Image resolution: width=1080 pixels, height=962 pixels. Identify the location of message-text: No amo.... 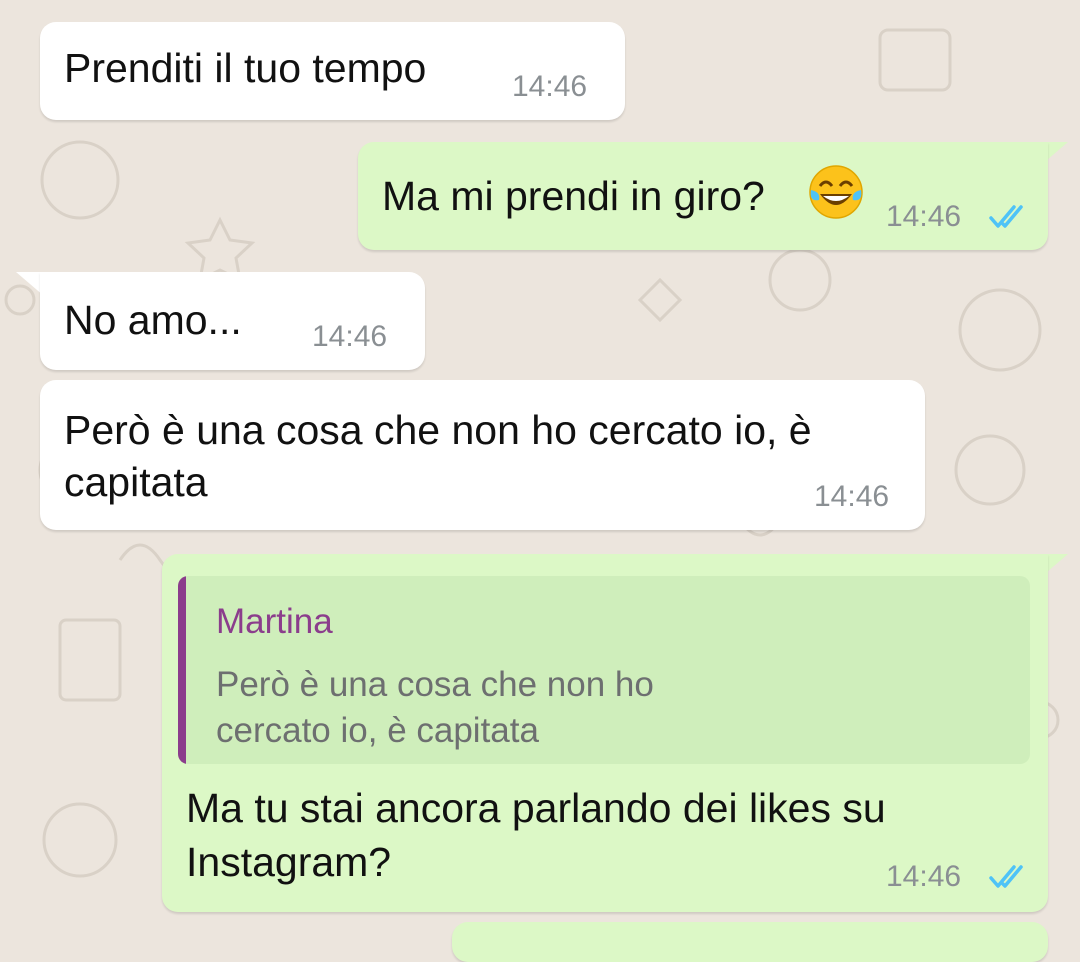
(153, 320).